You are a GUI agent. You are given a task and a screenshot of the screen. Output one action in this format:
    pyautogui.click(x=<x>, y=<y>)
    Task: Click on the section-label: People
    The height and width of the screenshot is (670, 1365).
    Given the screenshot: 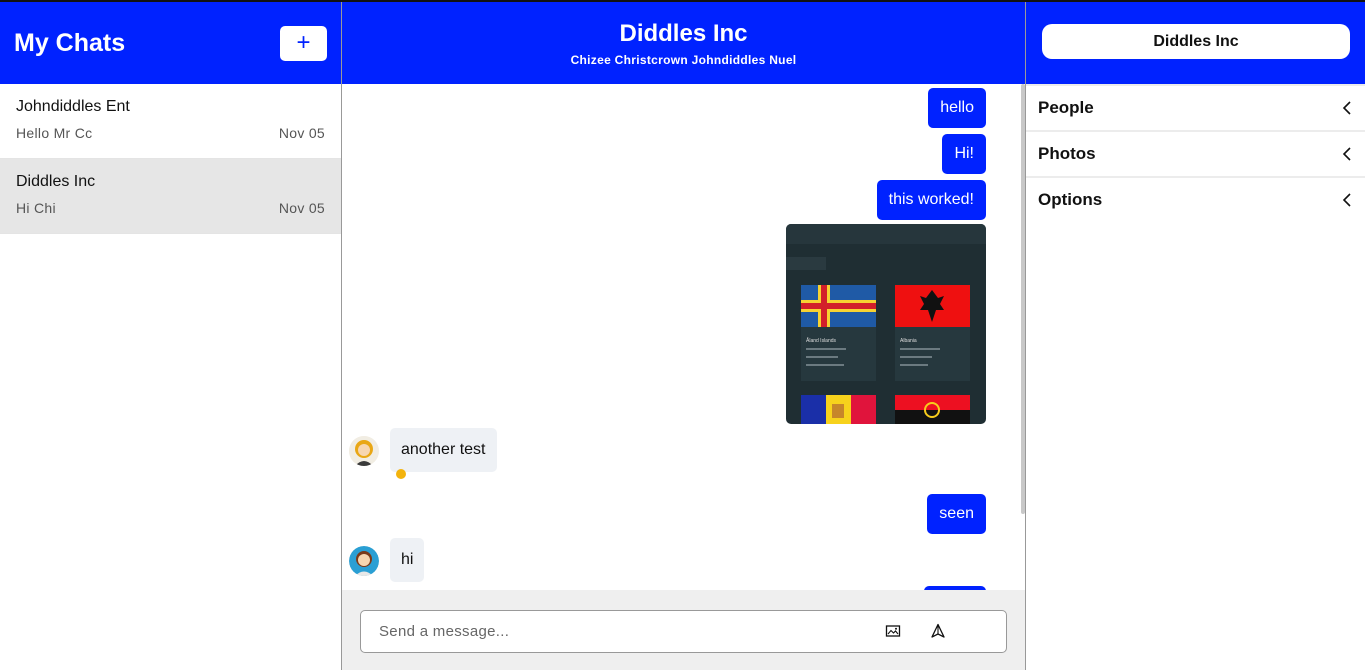 What is the action you would take?
    pyautogui.click(x=1066, y=107)
    